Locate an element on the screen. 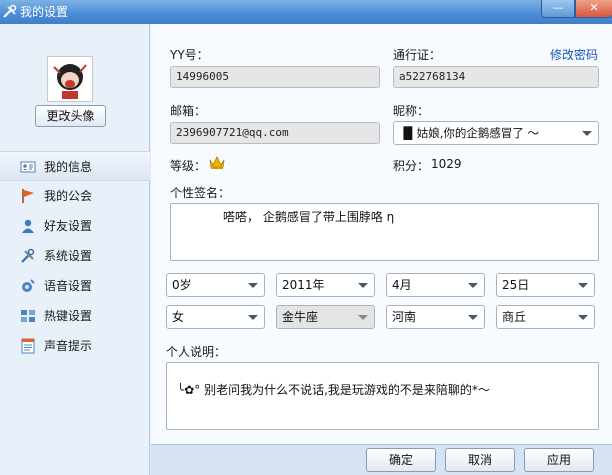 Image resolution: width=612 pixels, height=475 pixels. nav-label: 热键设置 is located at coordinates (68, 316).